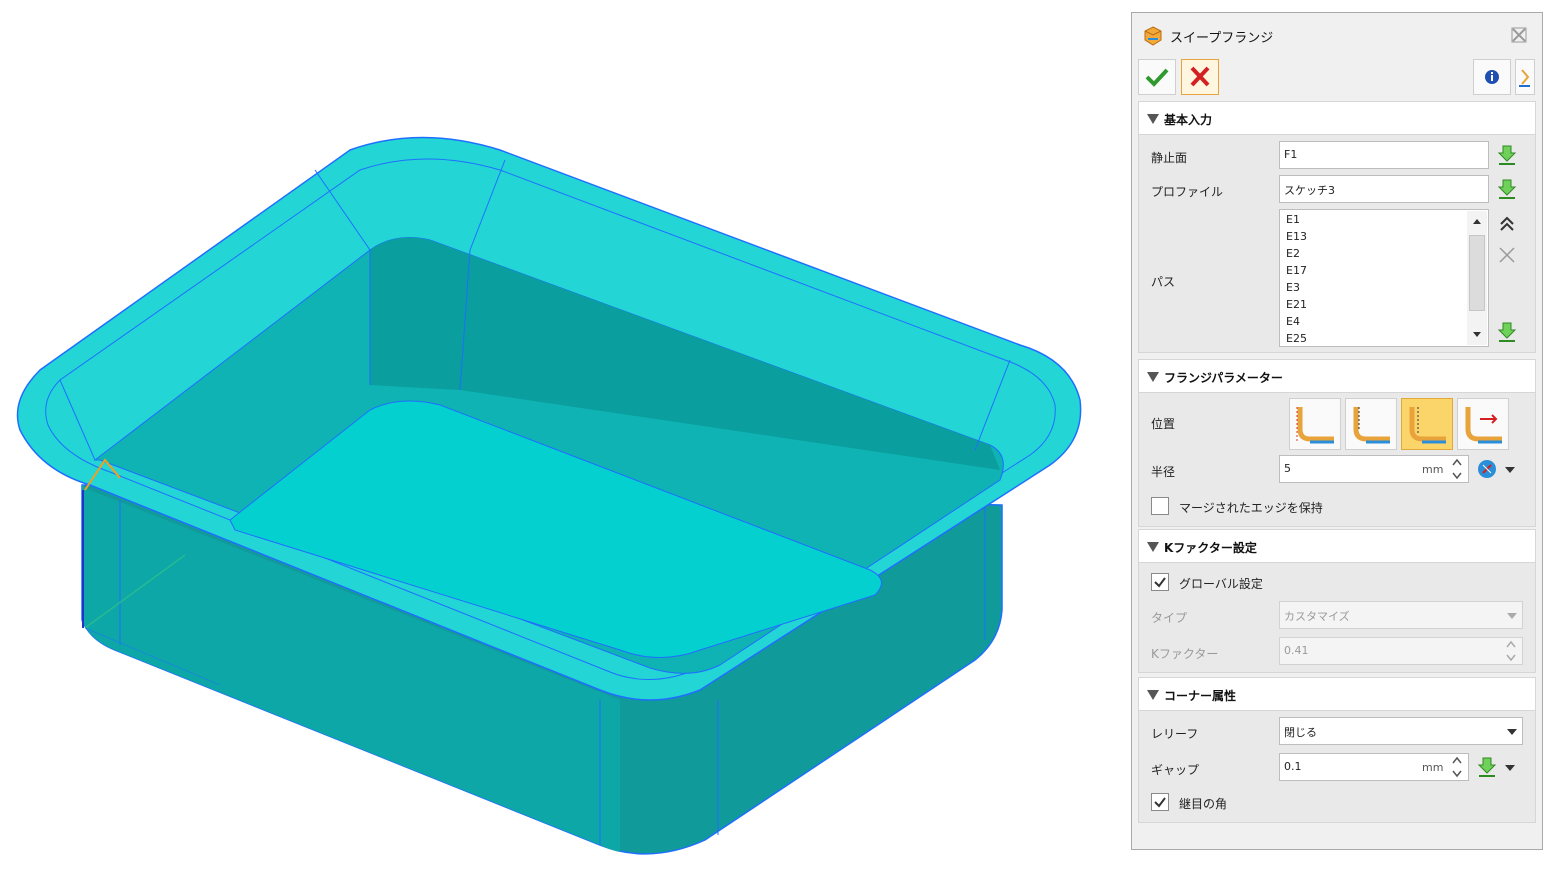 The width and height of the screenshot is (1567, 892). Describe the element at coordinates (1185, 654) in the screenshot. I see `kfactor-label: Kファクター` at that location.